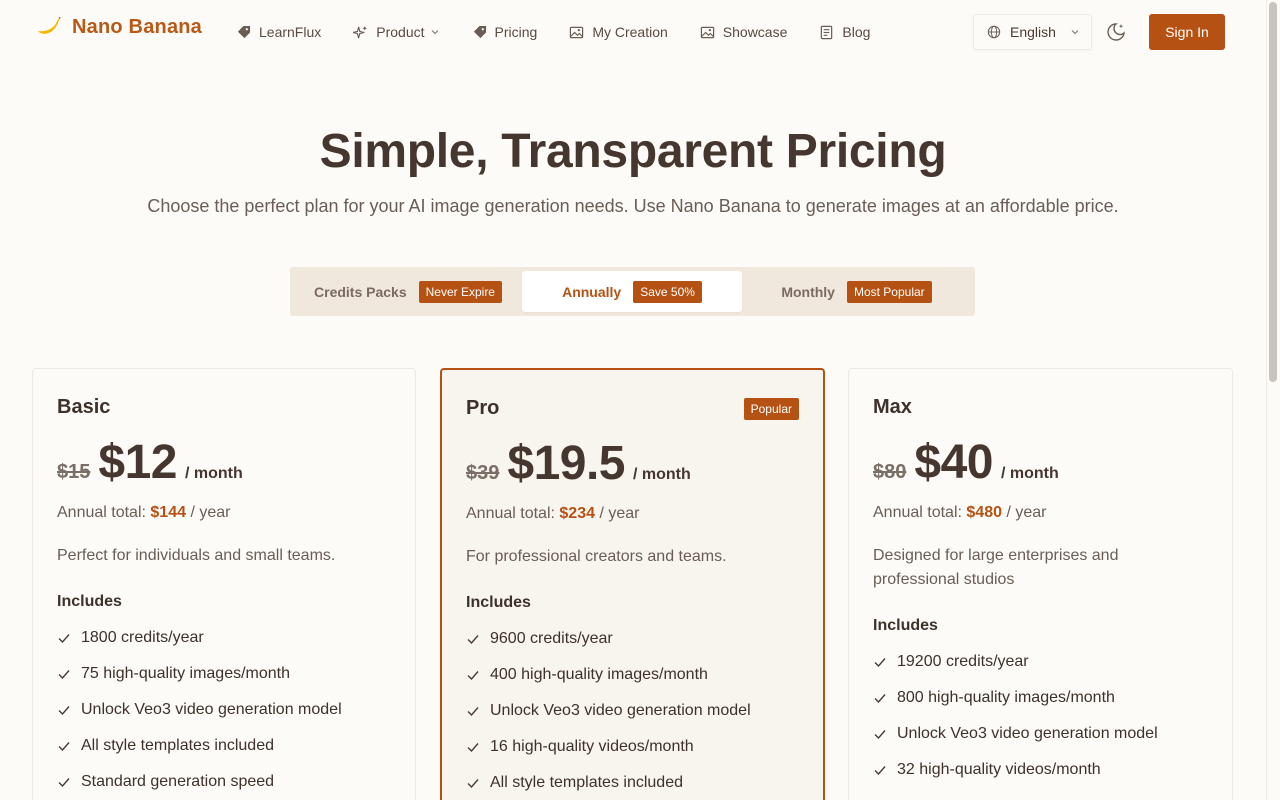 Image resolution: width=1280 pixels, height=800 pixels. Describe the element at coordinates (633, 151) in the screenshot. I see `page-title: Simple, Transparent Pricing` at that location.